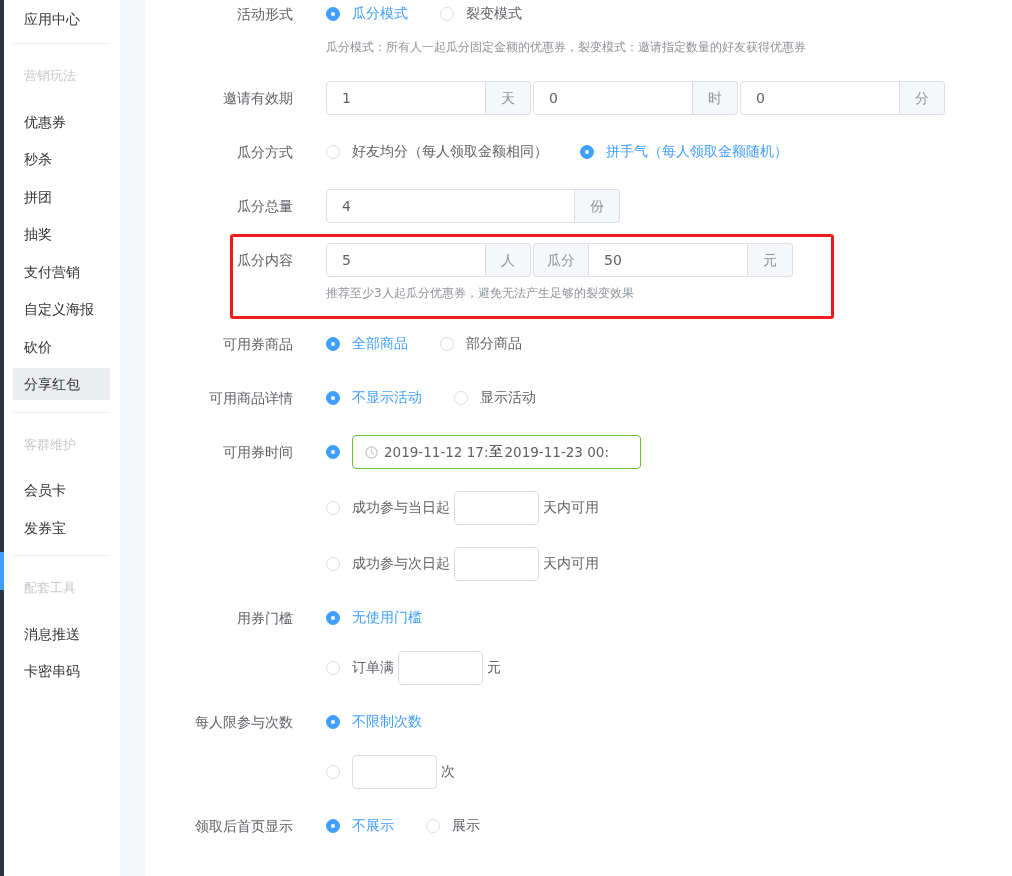 Image resolution: width=1012 pixels, height=876 pixels. I want to click on hint-text: 推荐至少3人起瓜分优惠券，避免无法产生足够的裂变效果, so click(480, 293).